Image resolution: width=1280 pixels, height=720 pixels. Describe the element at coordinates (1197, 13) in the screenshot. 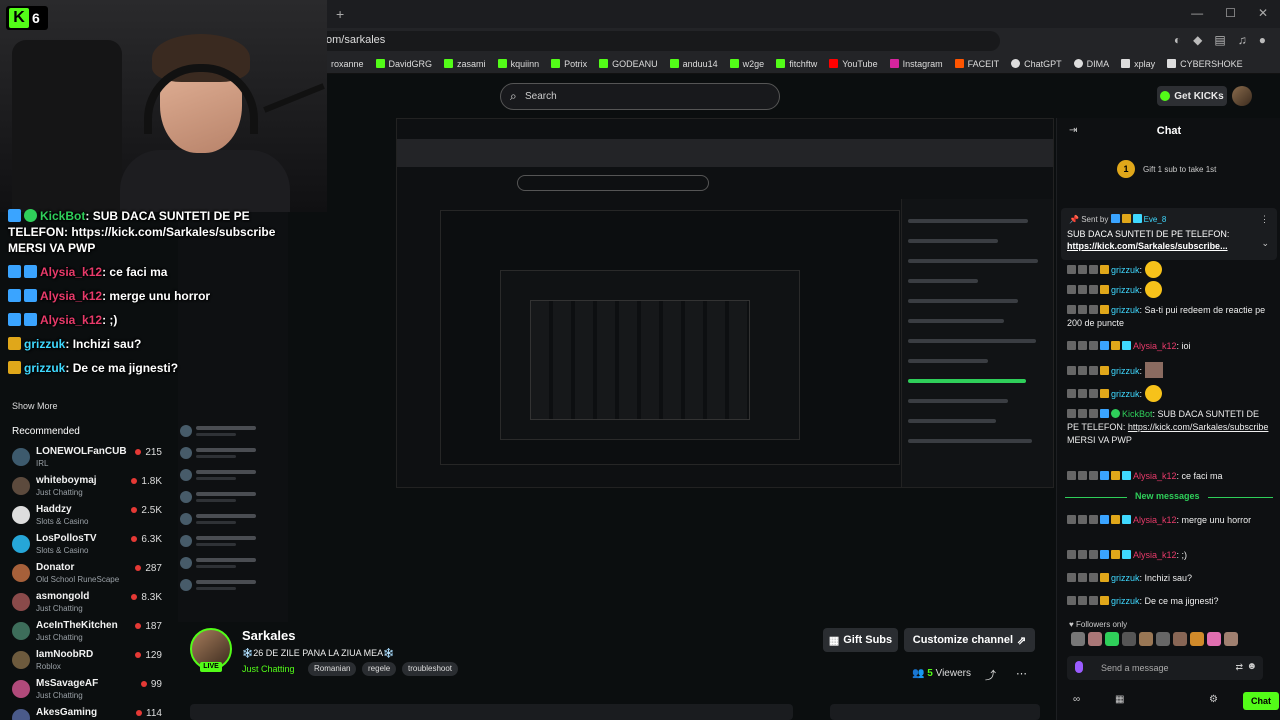

I see `minimize-icon: —` at that location.